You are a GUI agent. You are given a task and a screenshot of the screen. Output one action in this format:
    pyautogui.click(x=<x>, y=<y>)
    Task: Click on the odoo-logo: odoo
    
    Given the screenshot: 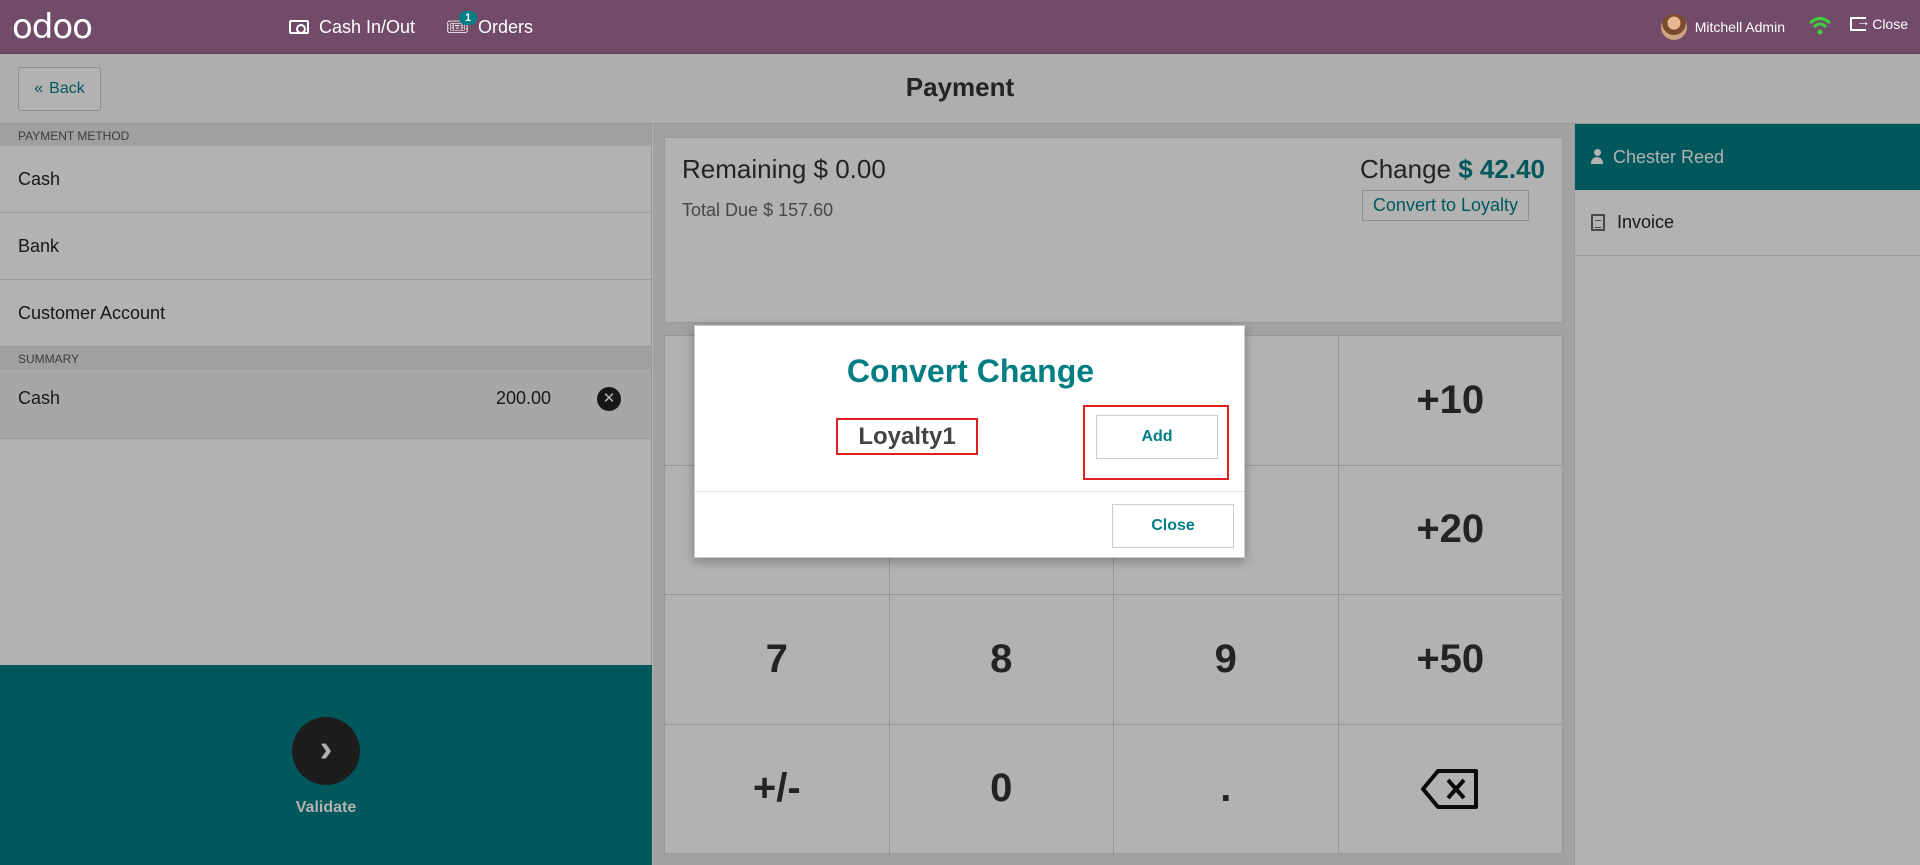 What is the action you would take?
    pyautogui.click(x=52, y=27)
    